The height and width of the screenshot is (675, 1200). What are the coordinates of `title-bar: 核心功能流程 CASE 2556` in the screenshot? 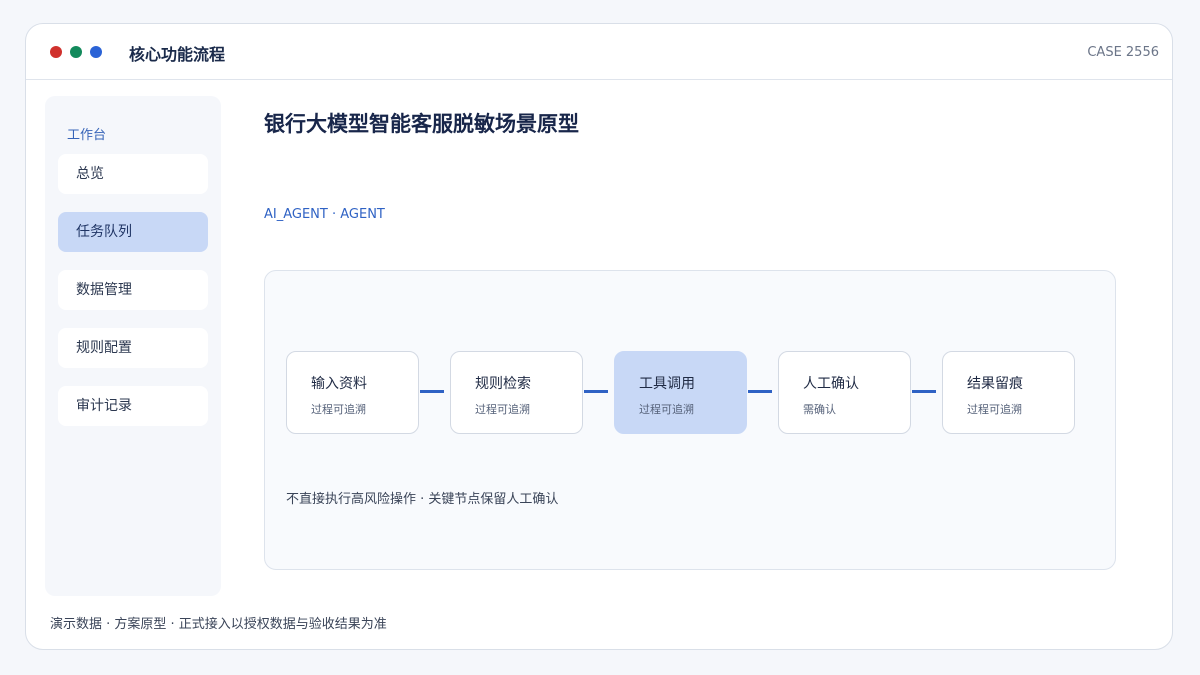 It's located at (599, 52).